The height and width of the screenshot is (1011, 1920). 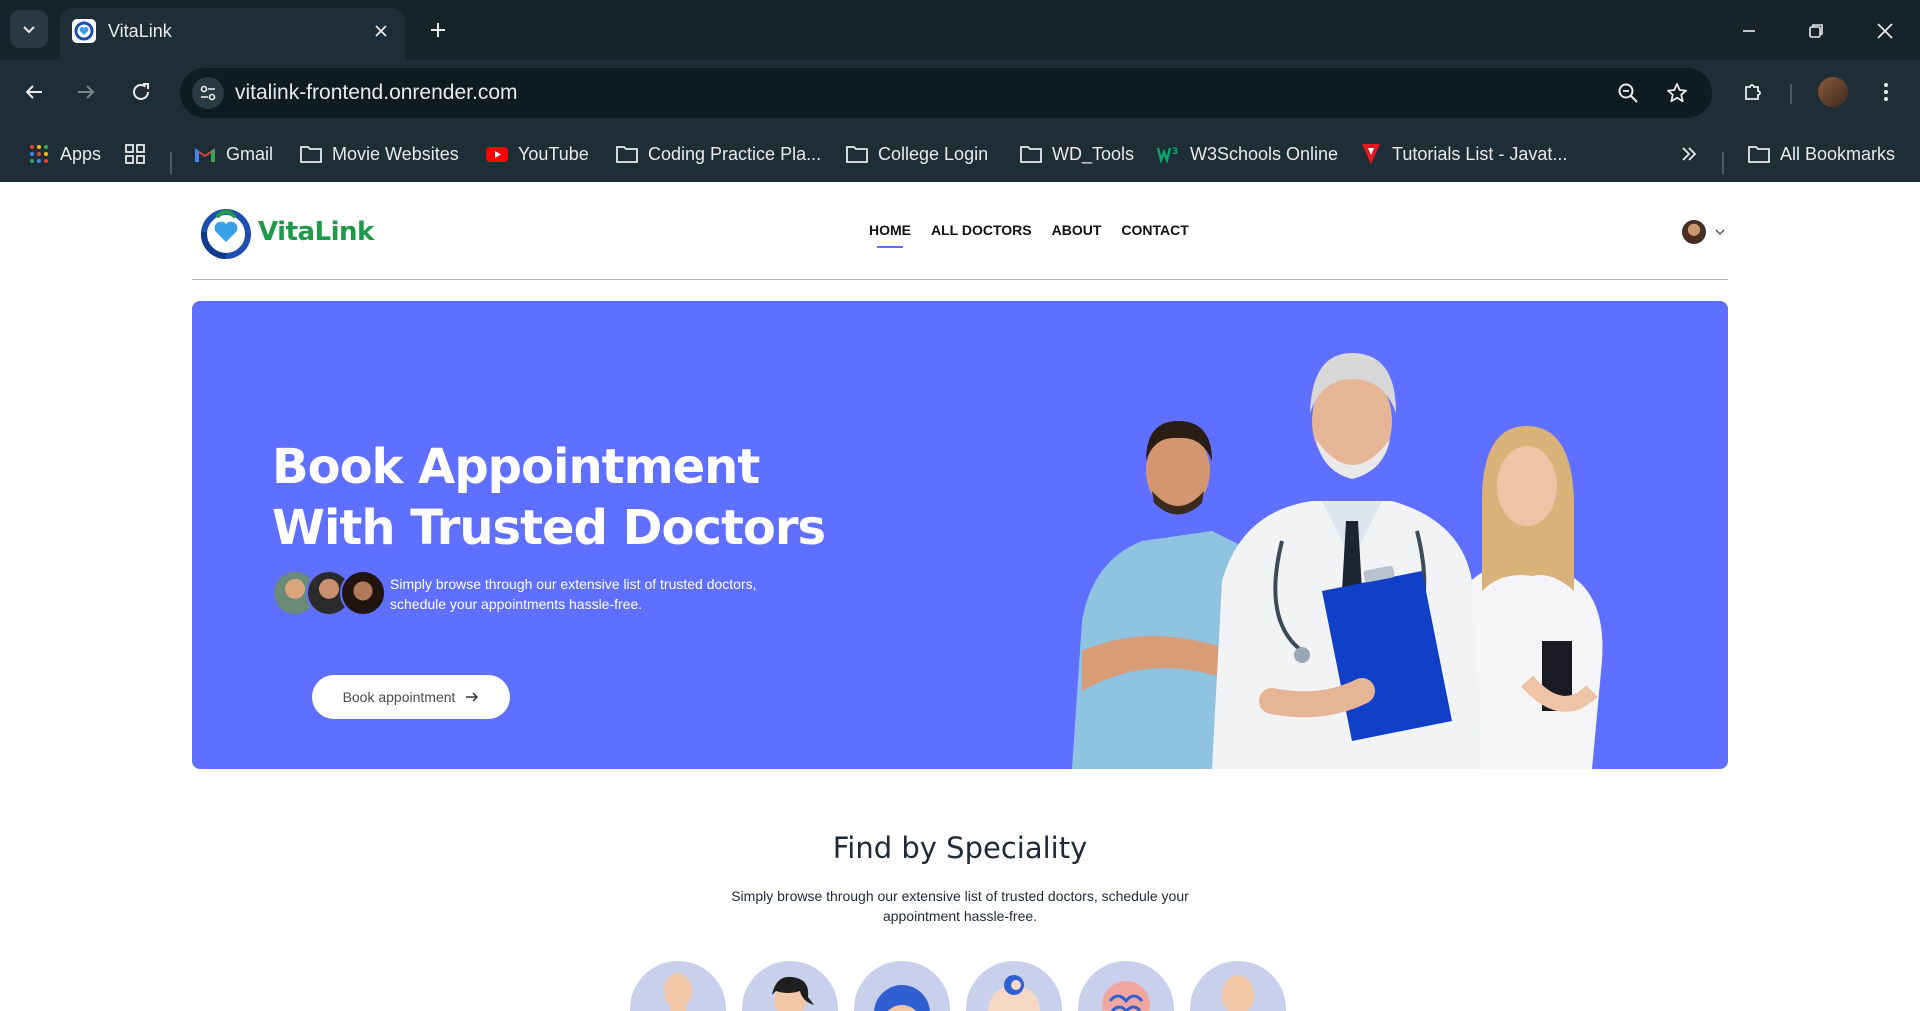 I want to click on more-bookmarks-button, so click(x=1693, y=154).